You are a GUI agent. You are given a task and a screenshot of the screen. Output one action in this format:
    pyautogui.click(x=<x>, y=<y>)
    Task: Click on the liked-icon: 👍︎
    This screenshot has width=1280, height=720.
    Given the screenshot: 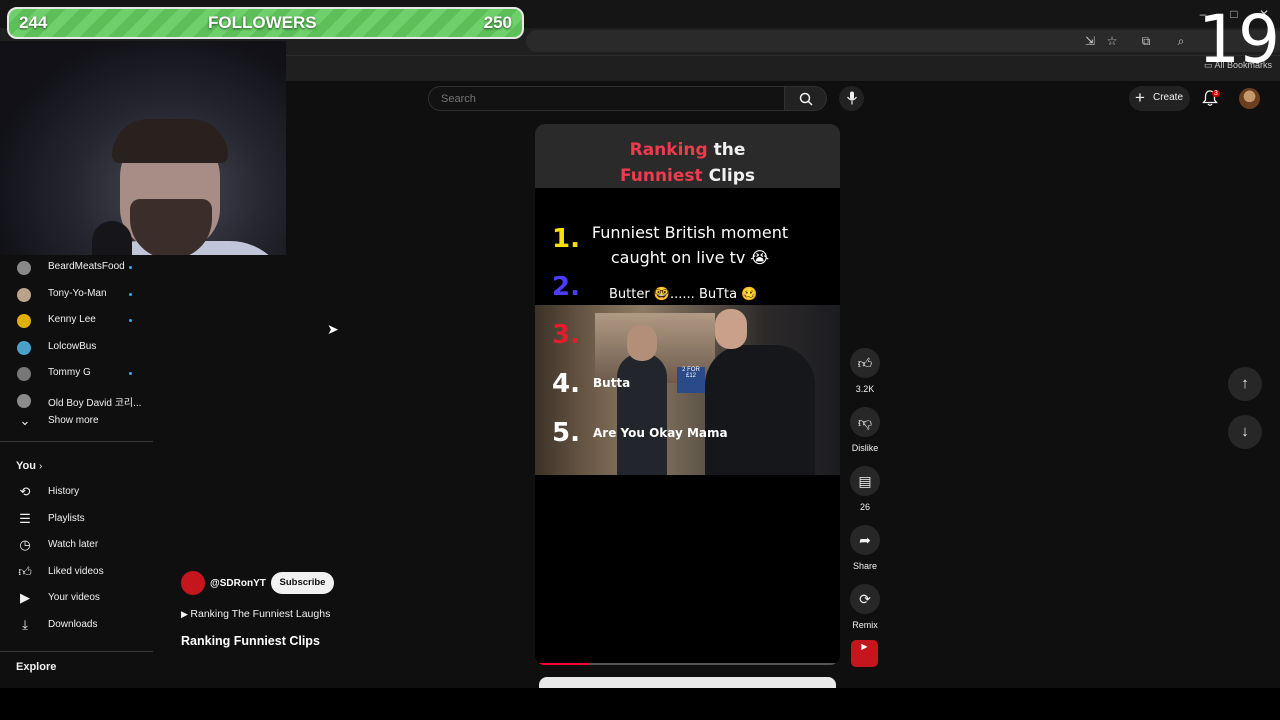 What is the action you would take?
    pyautogui.click(x=25, y=571)
    